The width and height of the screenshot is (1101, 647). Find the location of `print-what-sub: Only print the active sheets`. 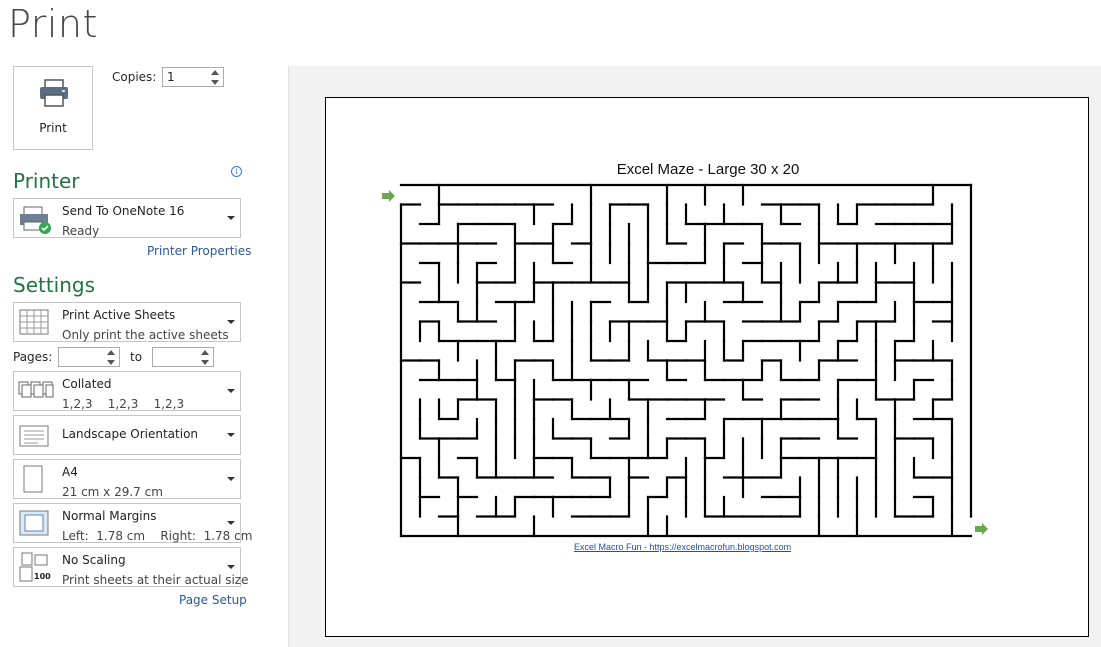

print-what-sub: Only print the active sheets is located at coordinates (145, 335).